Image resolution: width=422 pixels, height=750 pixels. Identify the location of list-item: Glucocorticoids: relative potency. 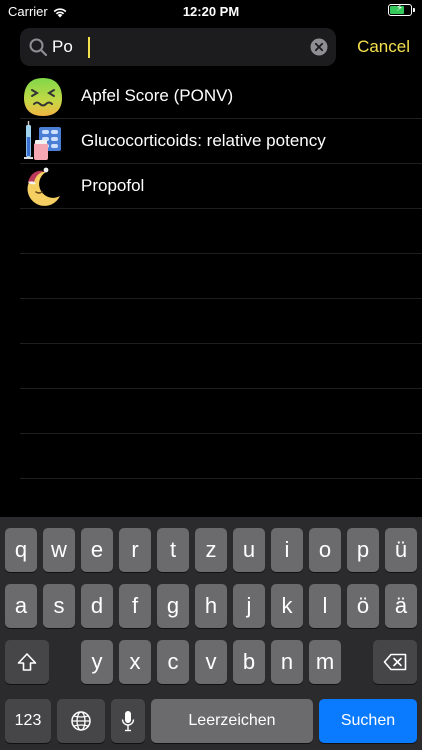
(211, 141).